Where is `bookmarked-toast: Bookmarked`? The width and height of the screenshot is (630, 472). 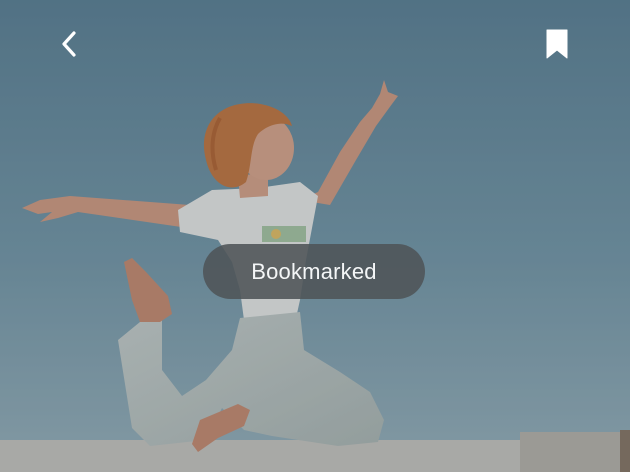 bookmarked-toast: Bookmarked is located at coordinates (314, 271).